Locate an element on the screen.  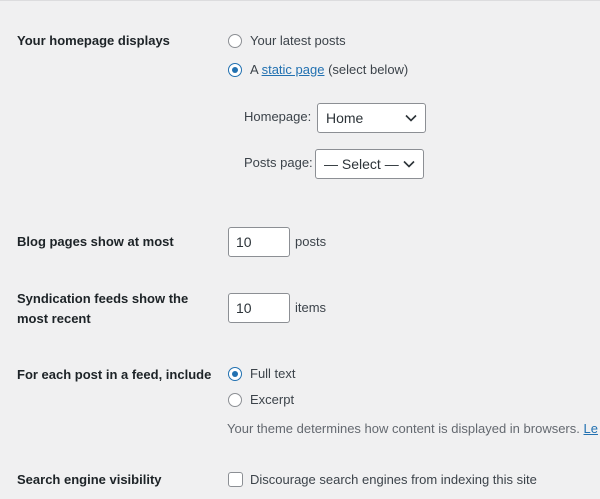
static-page-prefix: A is located at coordinates (256, 69).